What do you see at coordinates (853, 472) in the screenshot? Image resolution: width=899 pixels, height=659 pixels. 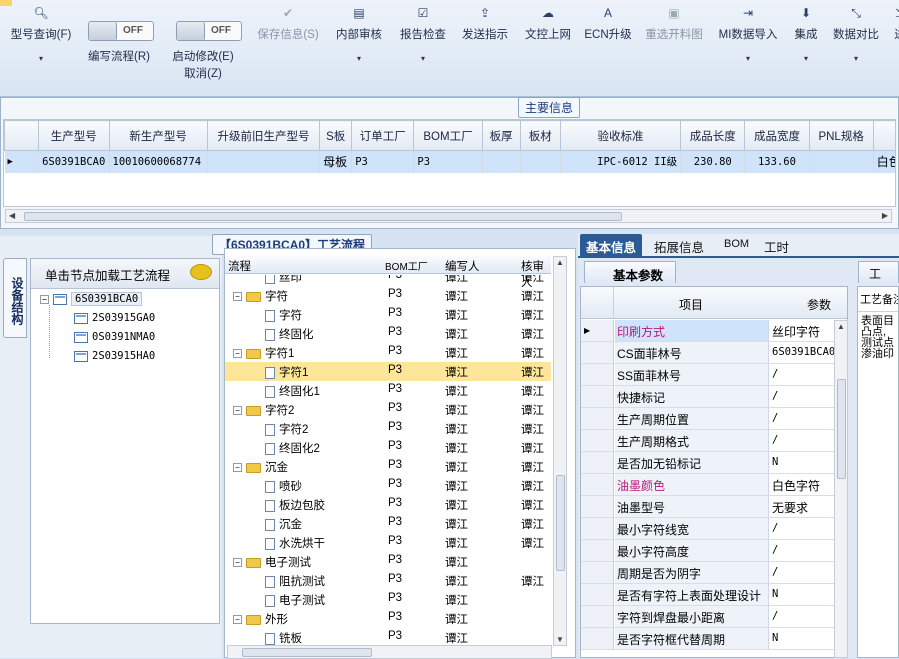 I see `splitter` at bounding box center [853, 472].